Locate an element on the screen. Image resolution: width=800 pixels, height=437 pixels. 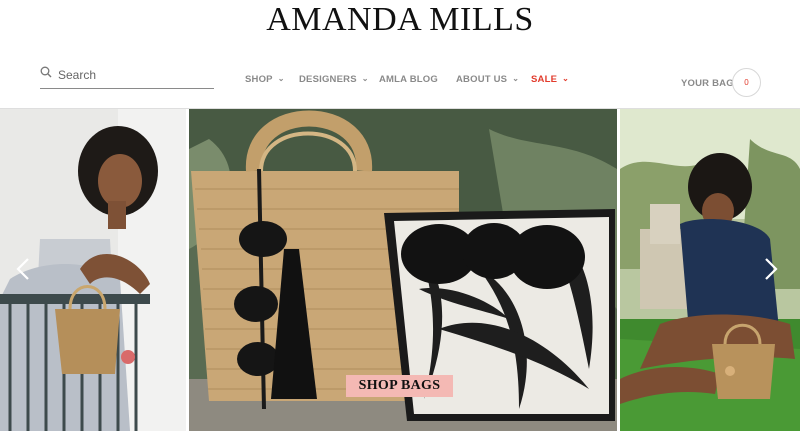
carousel-prev-button is located at coordinates (23, 271).